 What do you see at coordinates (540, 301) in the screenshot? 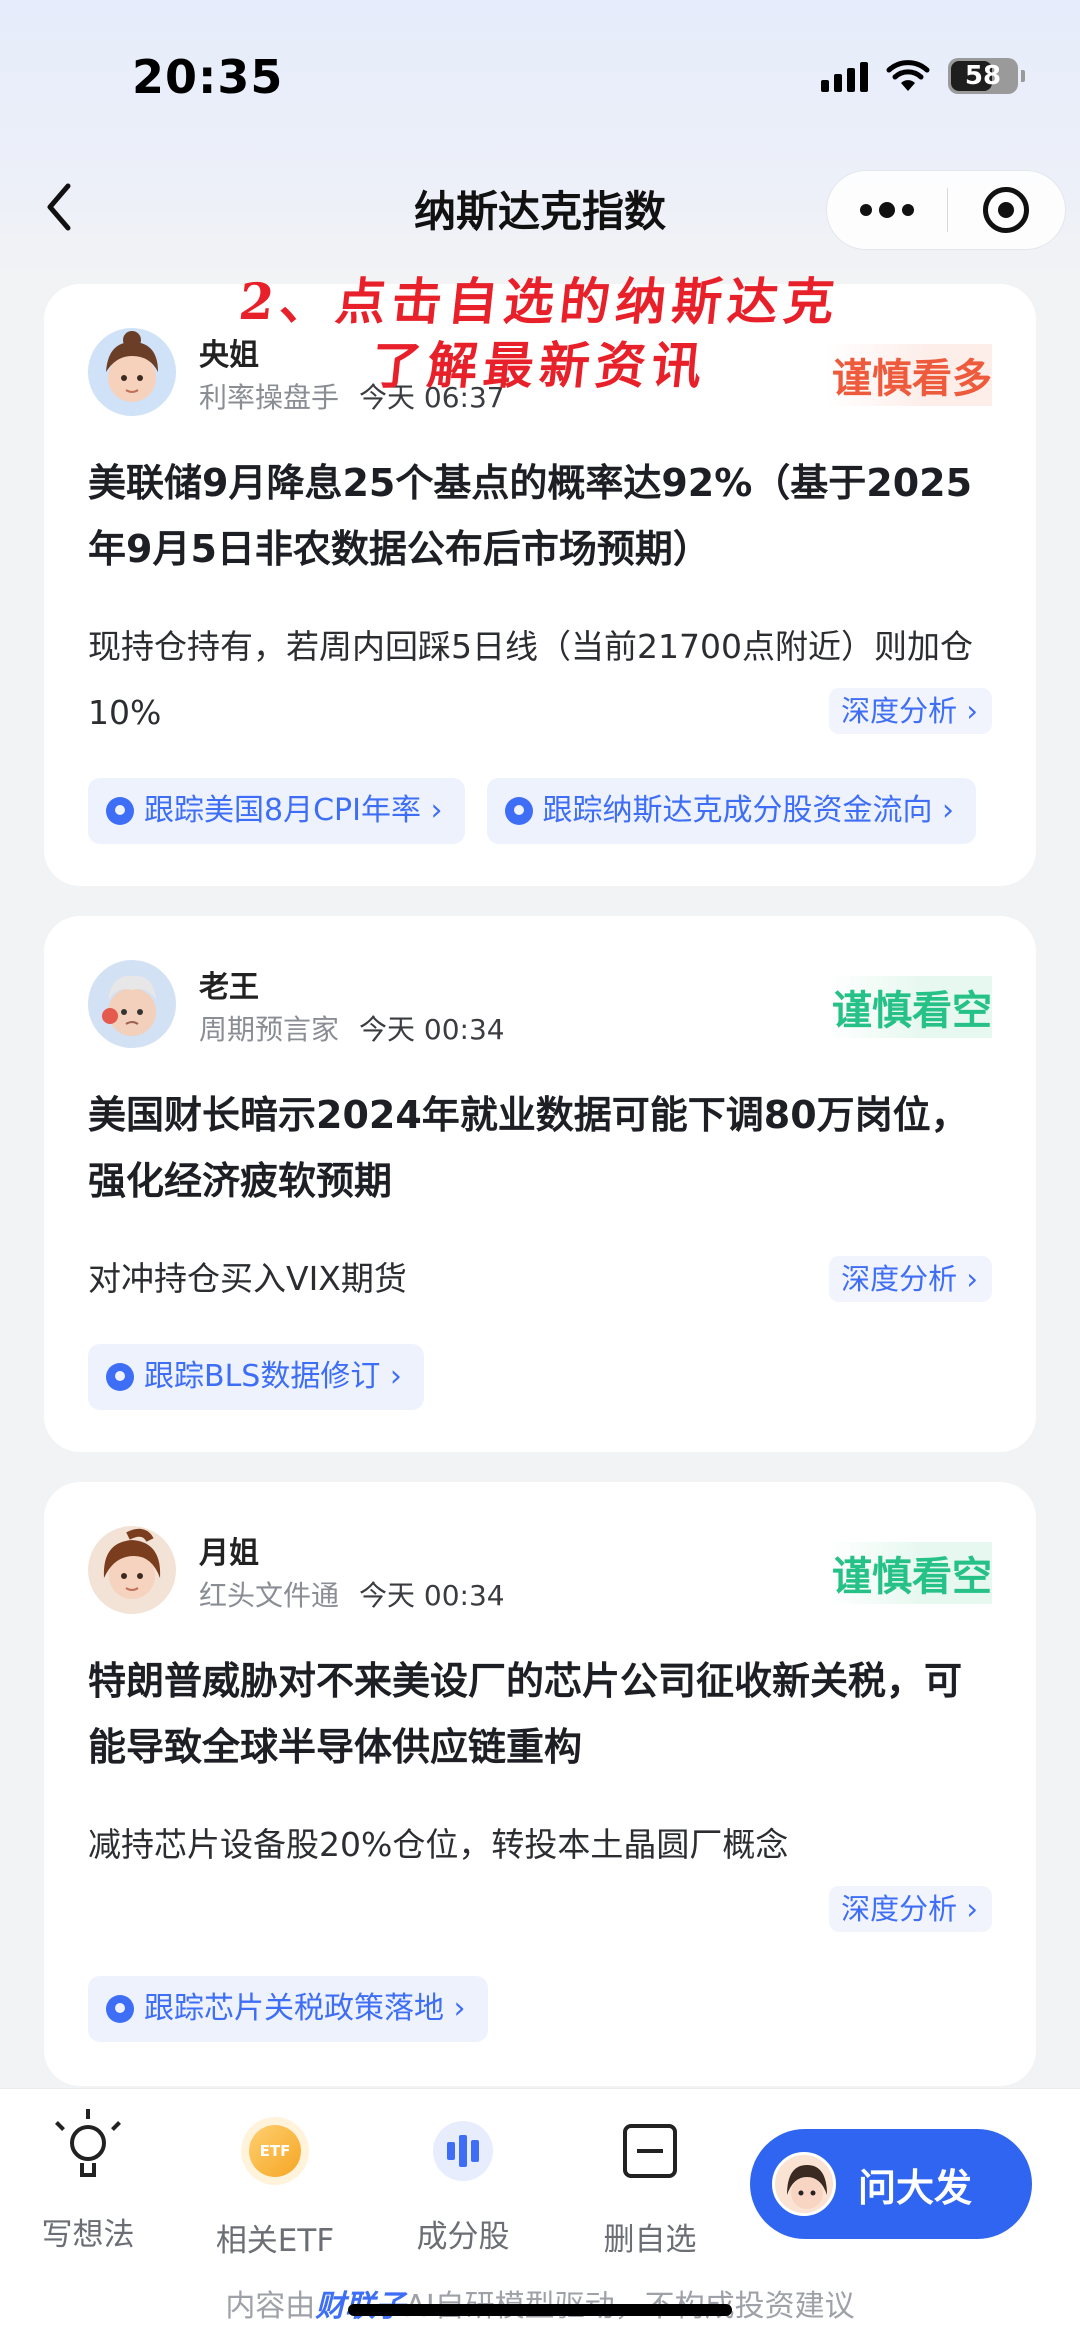
I see `annotation-line-1: 2、点击自选的纳斯达克` at bounding box center [540, 301].